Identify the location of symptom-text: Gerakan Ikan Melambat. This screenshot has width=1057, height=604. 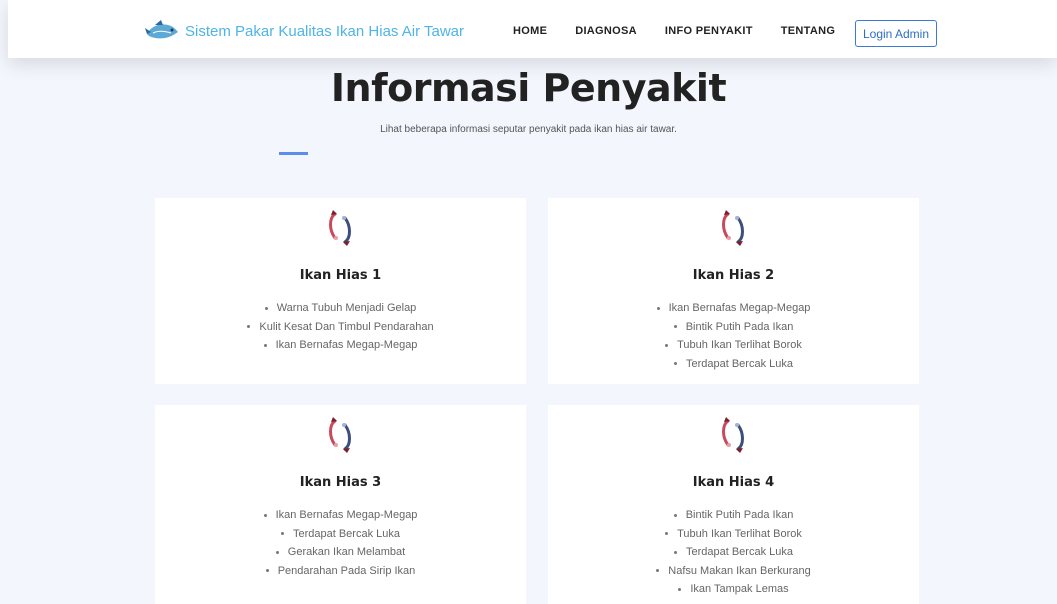
(346, 552).